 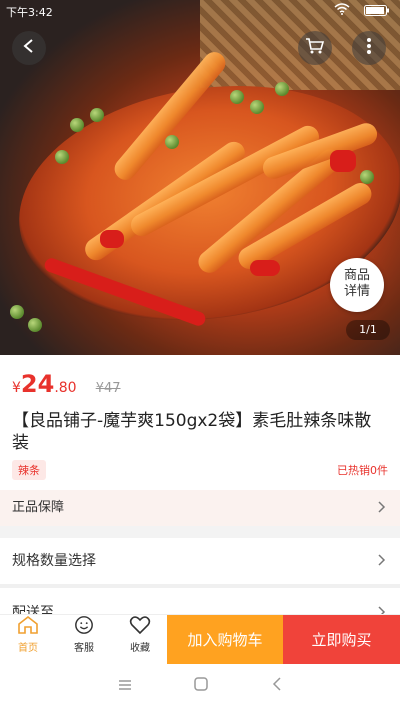 What do you see at coordinates (65, 388) in the screenshot?
I see `price-decimal: .80` at bounding box center [65, 388].